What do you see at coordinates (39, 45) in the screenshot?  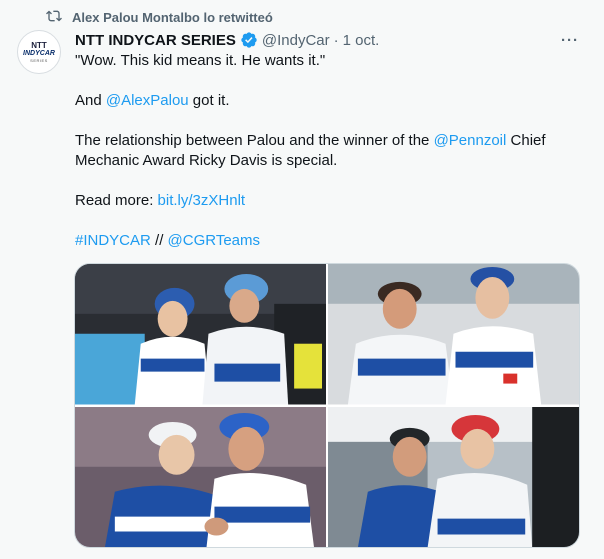 I see `avatar-ntt-text: NTT` at bounding box center [39, 45].